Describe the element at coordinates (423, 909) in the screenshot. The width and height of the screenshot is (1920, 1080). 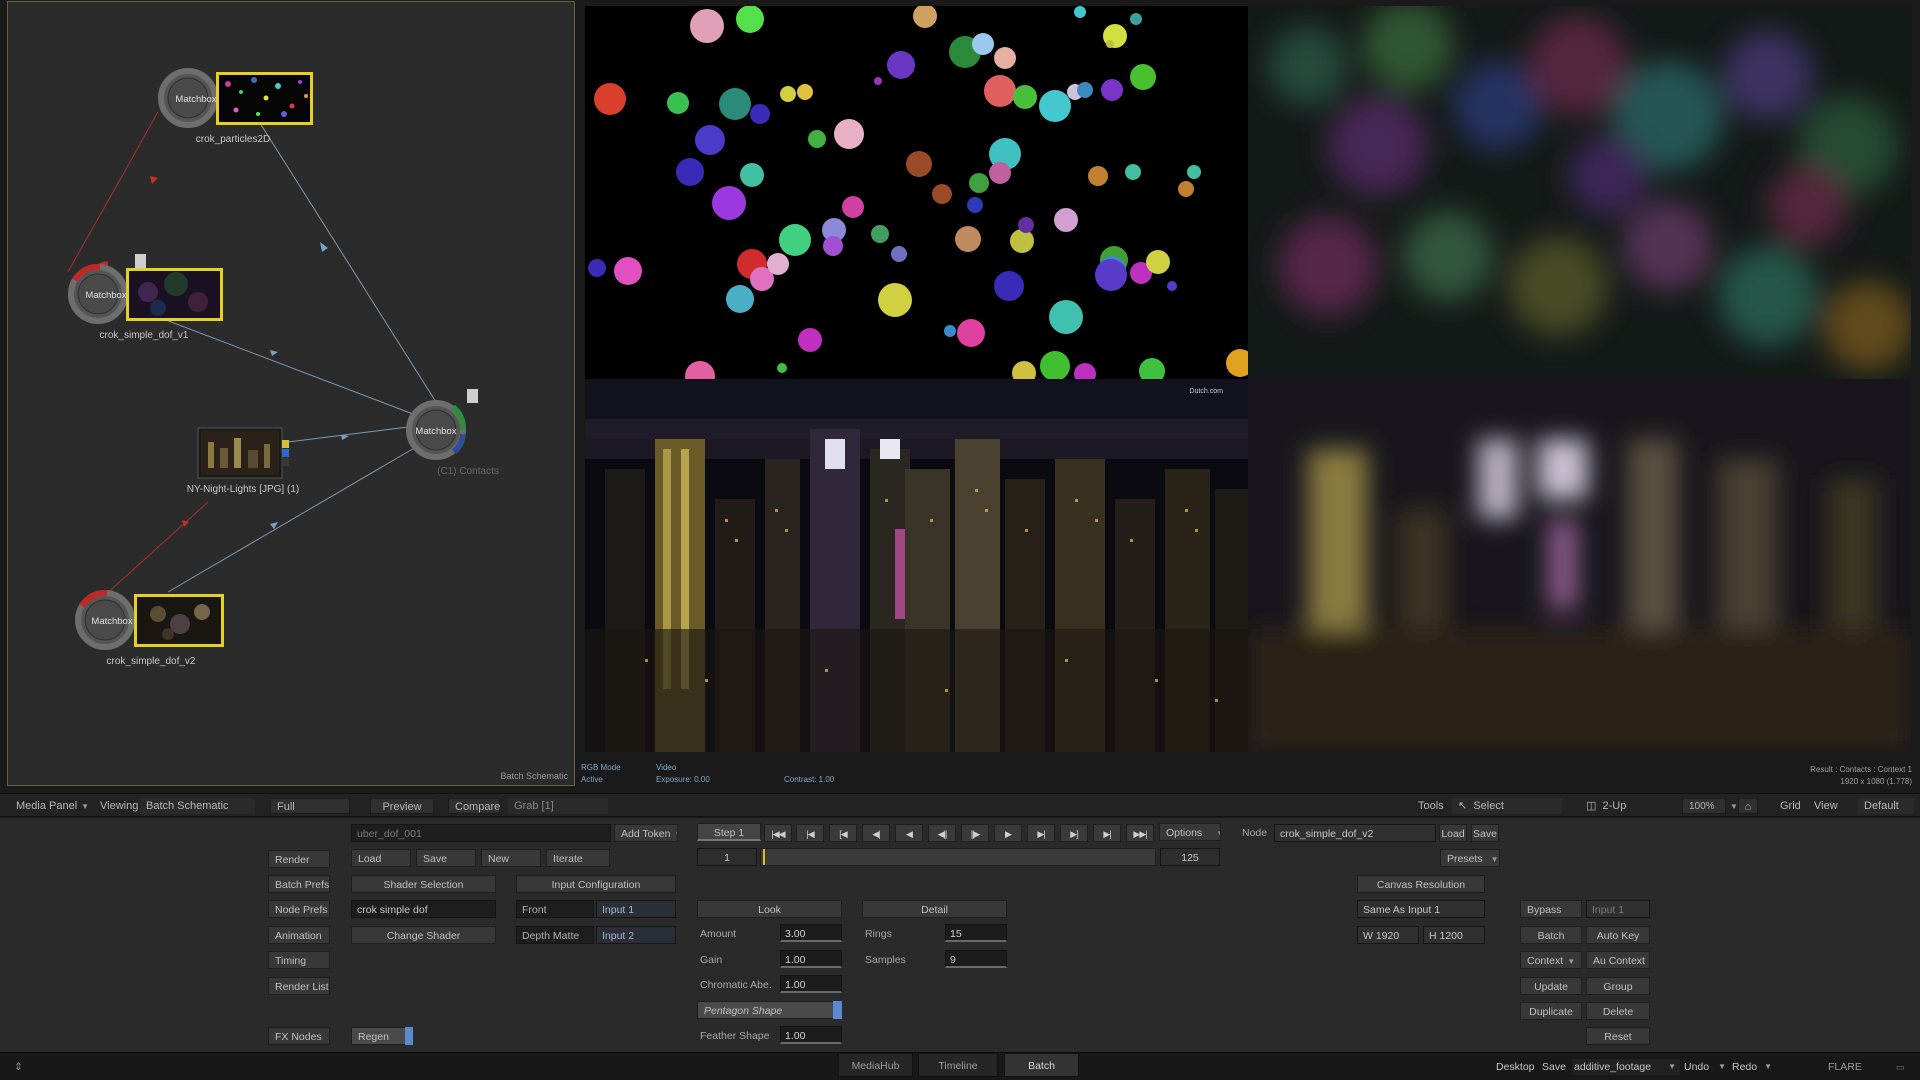
I see `shader-name-field: crok simple dof` at that location.